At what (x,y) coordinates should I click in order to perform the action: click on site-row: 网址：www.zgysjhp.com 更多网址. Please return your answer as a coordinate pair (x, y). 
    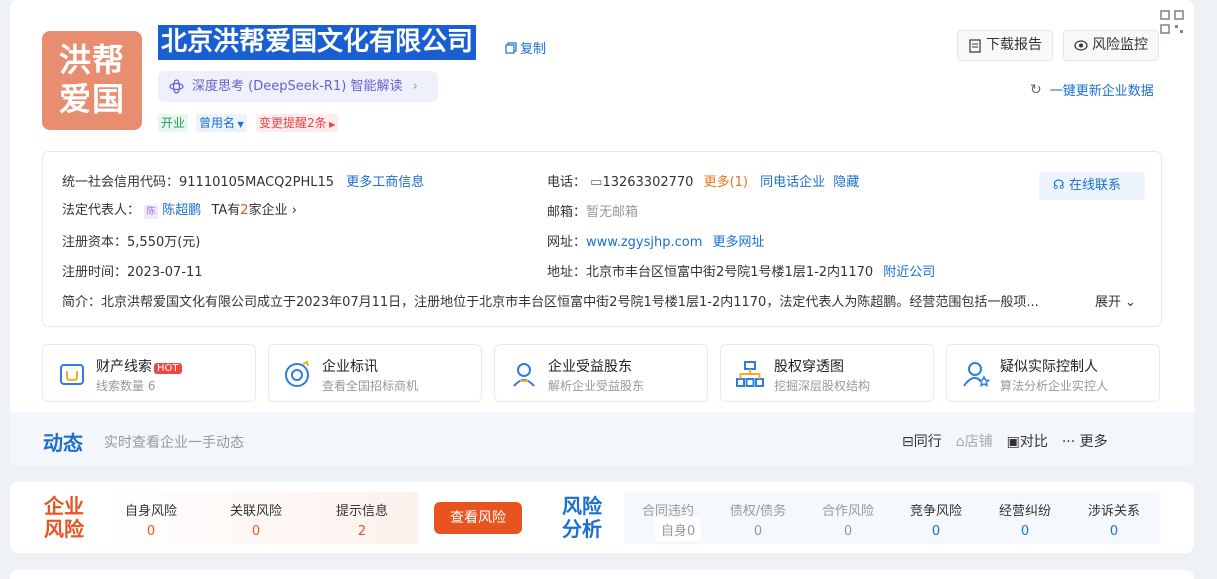
    Looking at the image, I should click on (656, 240).